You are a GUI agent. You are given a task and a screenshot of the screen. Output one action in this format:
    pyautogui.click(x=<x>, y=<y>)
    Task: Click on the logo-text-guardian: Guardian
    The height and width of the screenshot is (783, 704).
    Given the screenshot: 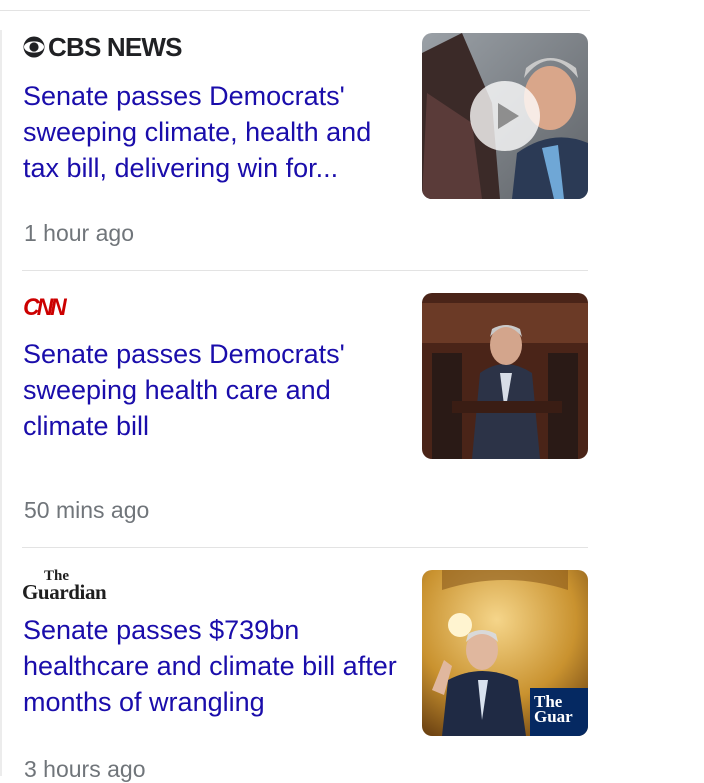 What is the action you would take?
    pyautogui.click(x=64, y=592)
    